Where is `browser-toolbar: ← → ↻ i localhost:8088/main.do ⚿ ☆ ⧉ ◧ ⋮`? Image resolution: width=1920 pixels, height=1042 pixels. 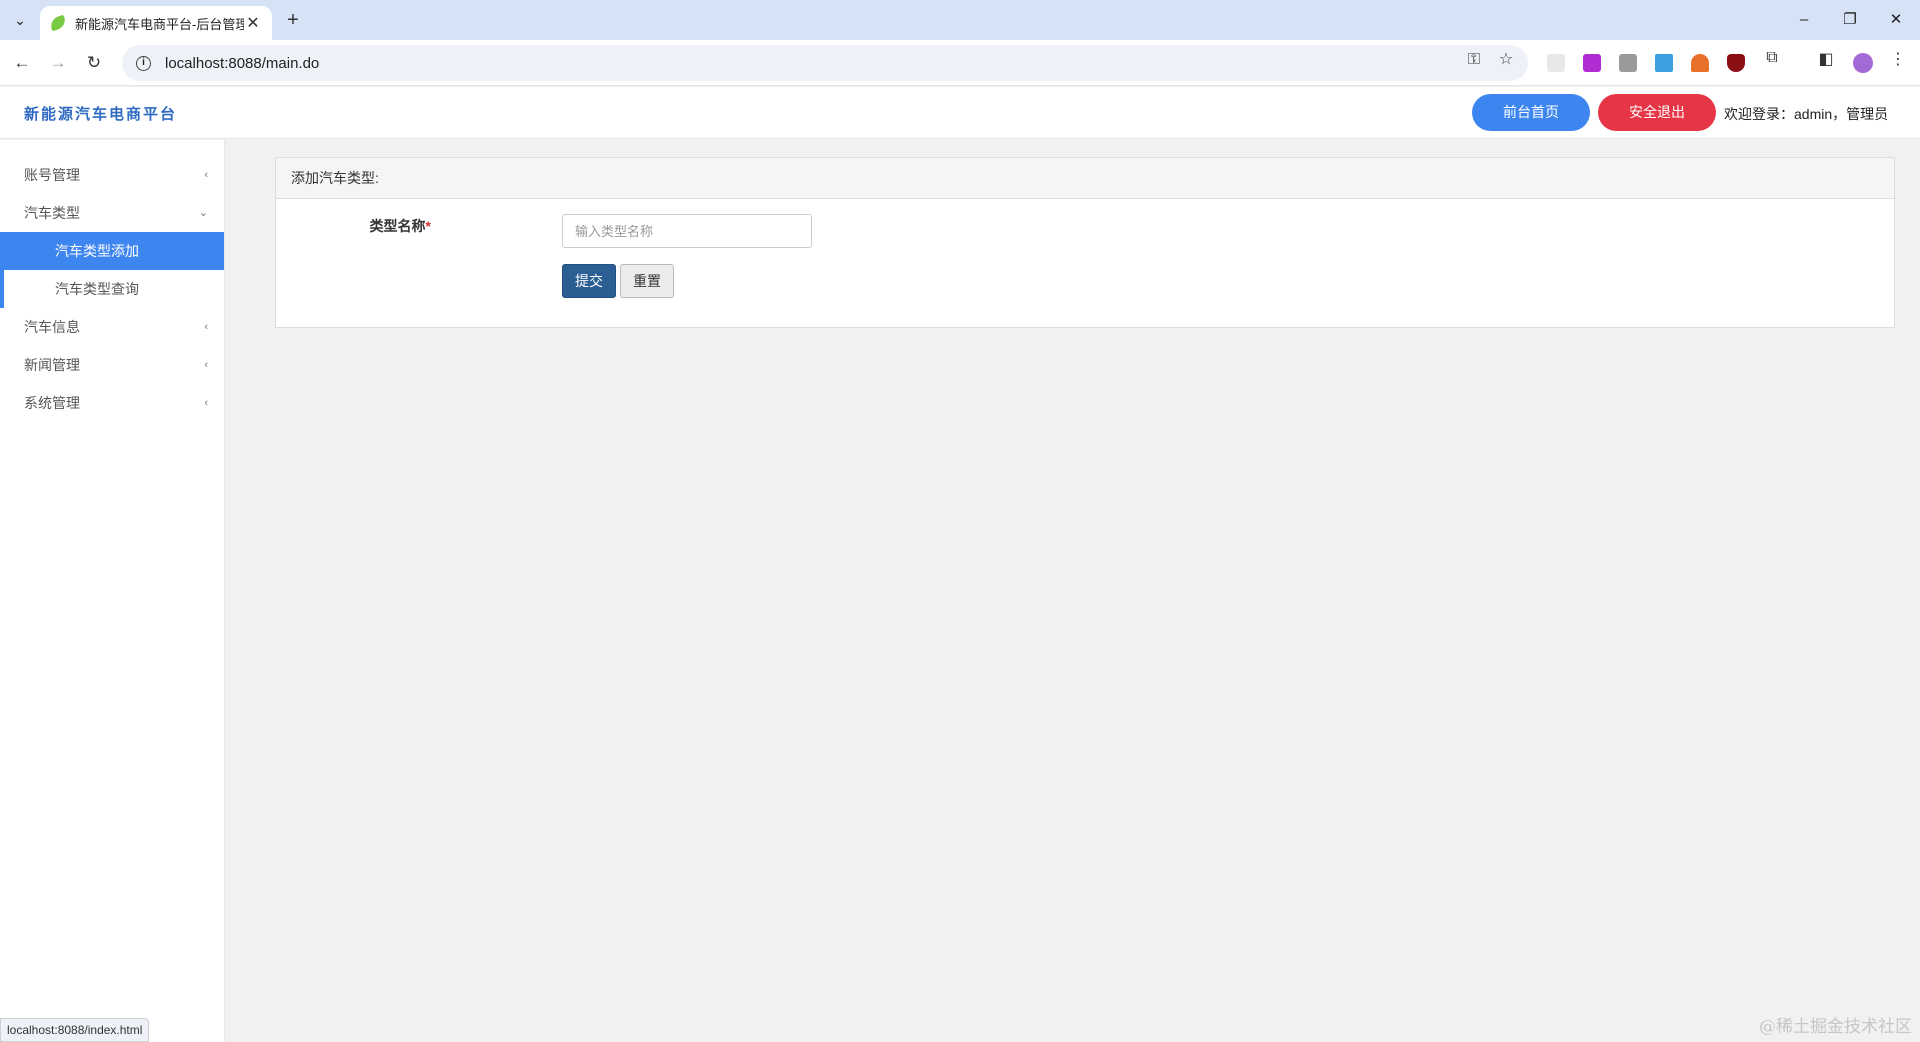 browser-toolbar: ← → ↻ i localhost:8088/main.do ⚿ ☆ ⧉ ◧ ⋮ is located at coordinates (960, 63).